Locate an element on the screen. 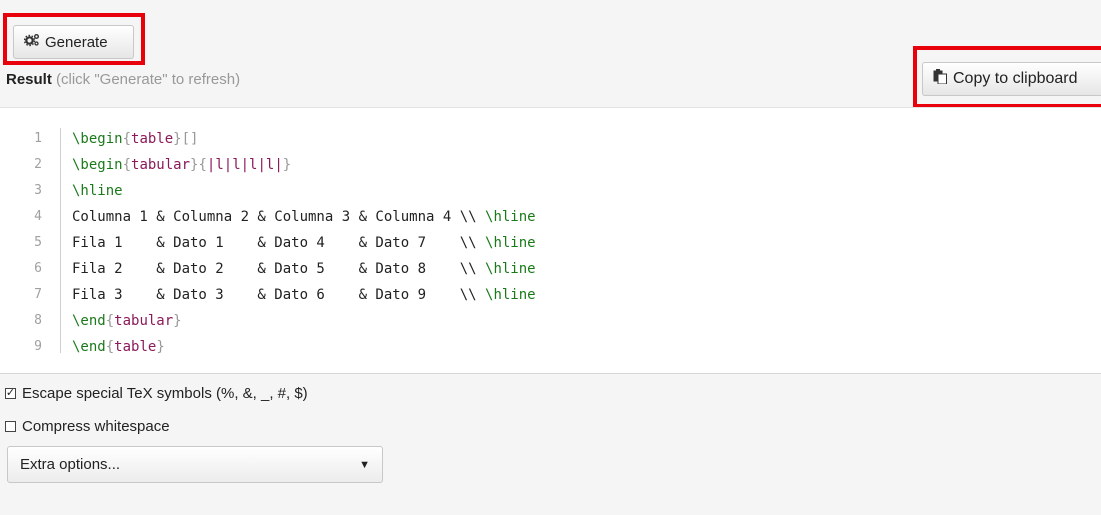  copy-button-label: Copy to clipboard is located at coordinates (1015, 78).